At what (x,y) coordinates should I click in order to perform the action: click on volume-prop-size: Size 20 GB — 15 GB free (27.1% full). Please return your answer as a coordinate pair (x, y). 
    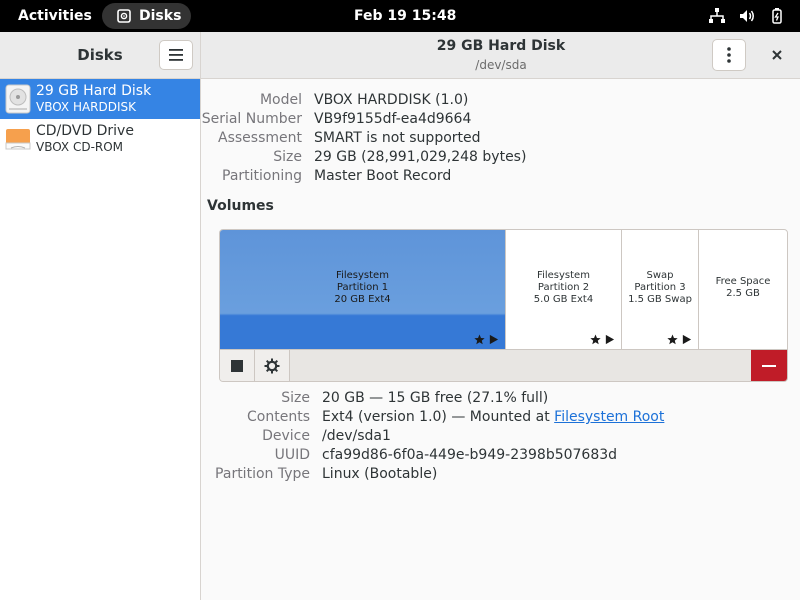
    Looking at the image, I should click on (500, 398).